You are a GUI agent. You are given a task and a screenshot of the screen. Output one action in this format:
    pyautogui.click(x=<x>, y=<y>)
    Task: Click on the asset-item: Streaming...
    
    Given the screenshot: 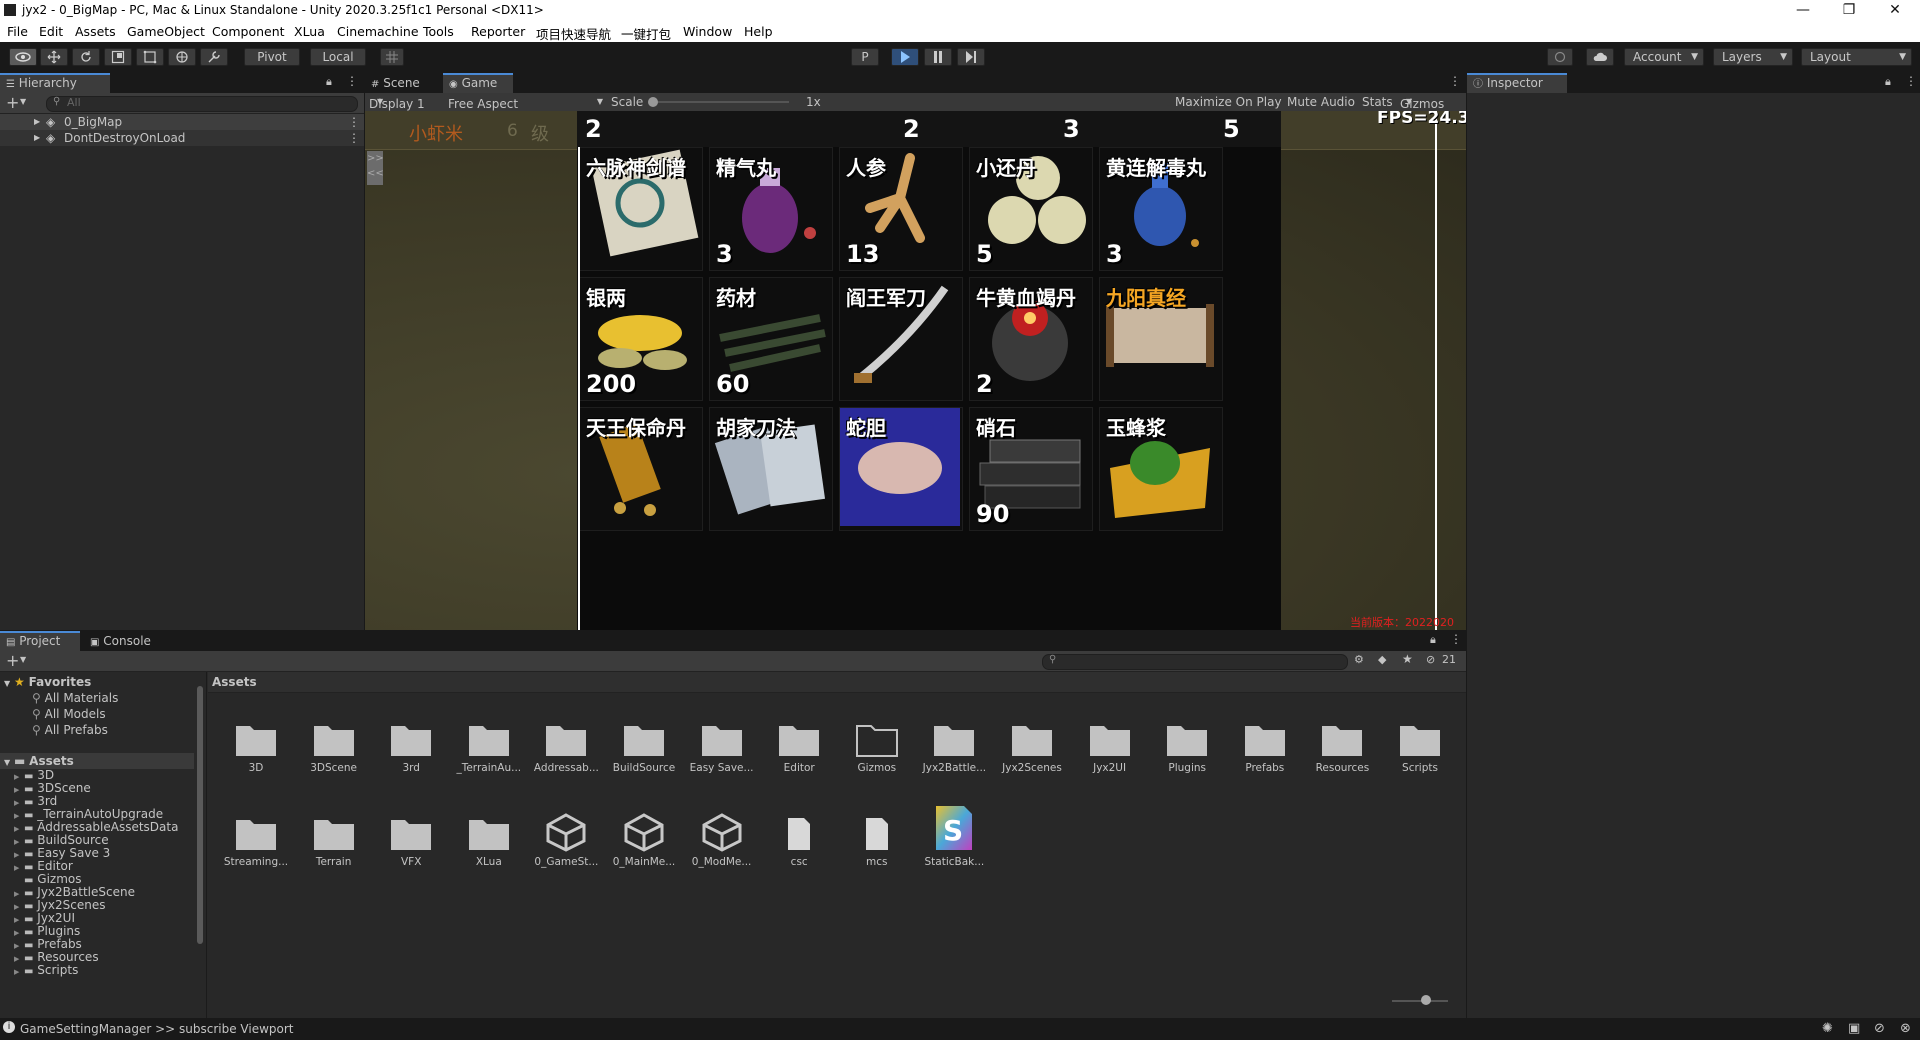 What is the action you would take?
    pyautogui.click(x=256, y=835)
    